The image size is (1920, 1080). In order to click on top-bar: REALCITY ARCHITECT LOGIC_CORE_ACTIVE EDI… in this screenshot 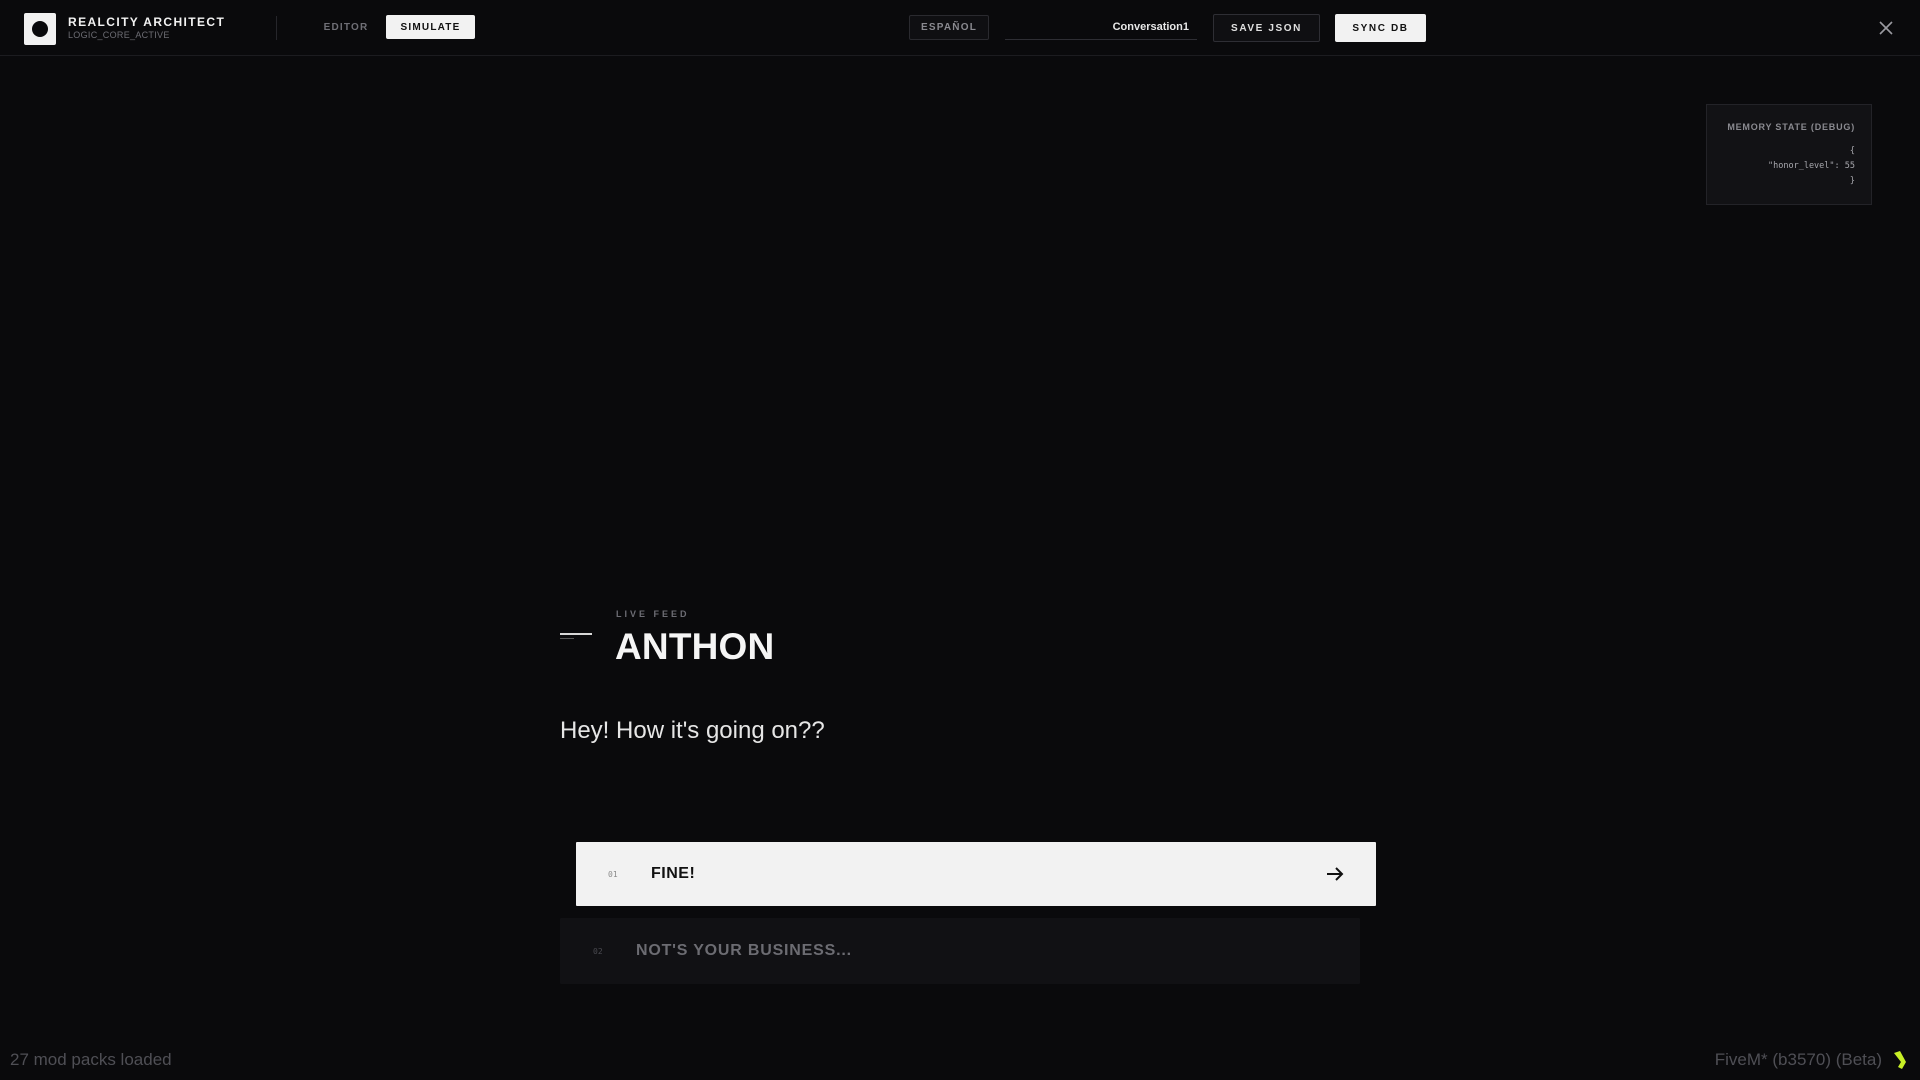, I will do `click(960, 28)`.